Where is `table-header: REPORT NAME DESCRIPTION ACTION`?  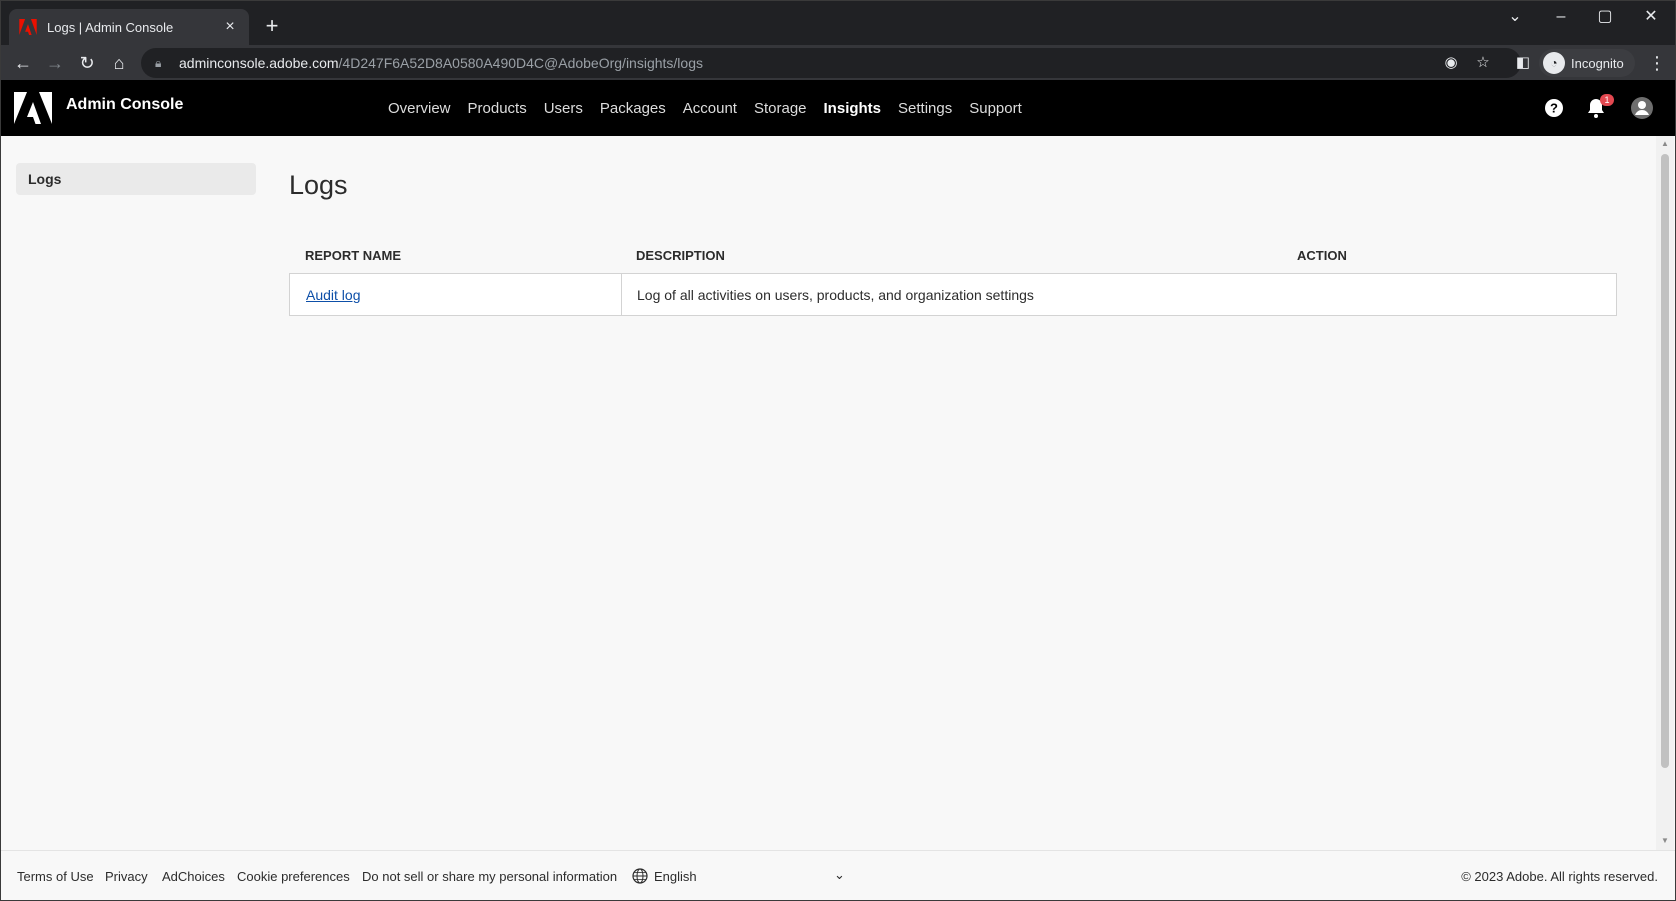 table-header: REPORT NAME DESCRIPTION ACTION is located at coordinates (953, 255).